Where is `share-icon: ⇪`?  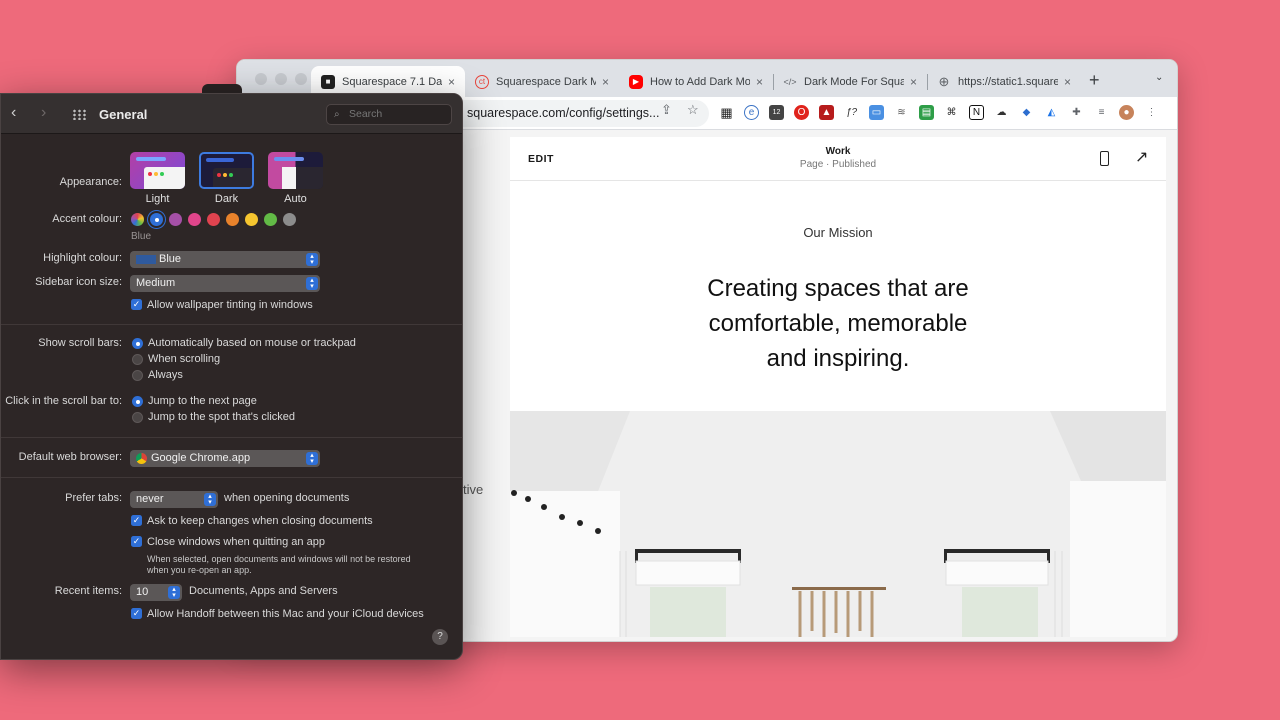
share-icon: ⇪ is located at coordinates (666, 110).